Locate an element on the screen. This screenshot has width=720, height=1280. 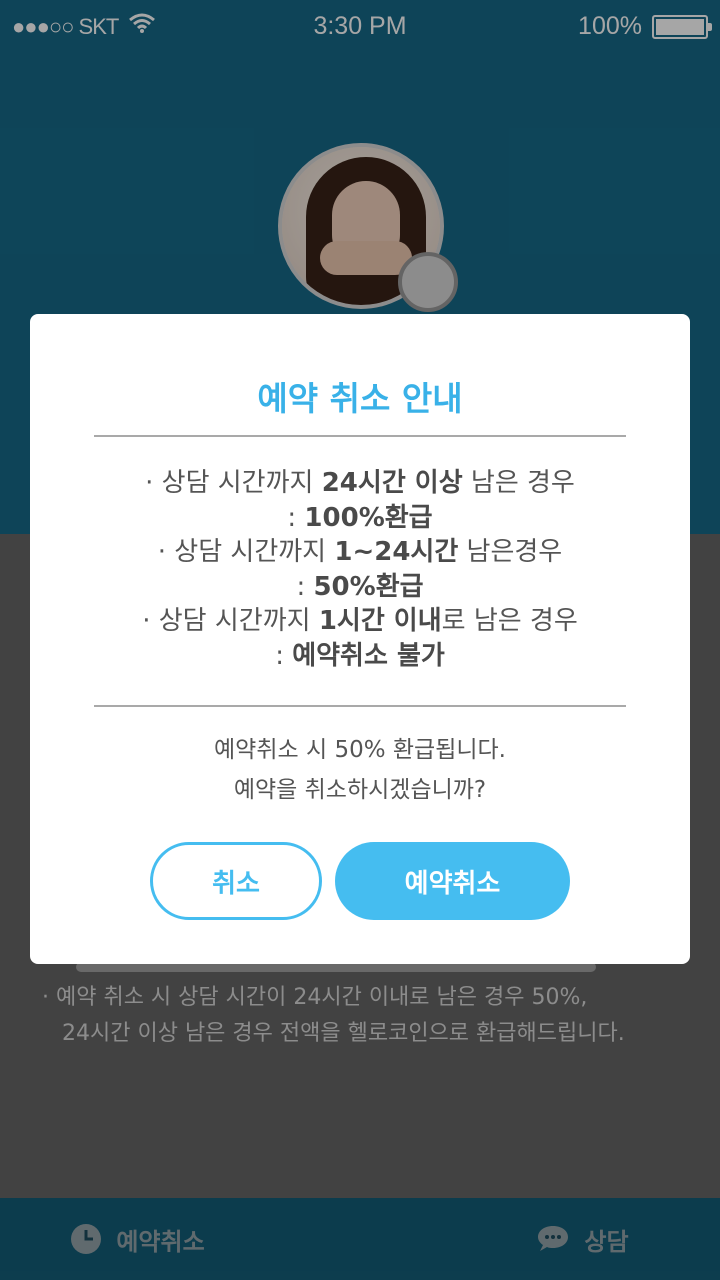
rule-1-result: : 100%환급 is located at coordinates (360, 517).